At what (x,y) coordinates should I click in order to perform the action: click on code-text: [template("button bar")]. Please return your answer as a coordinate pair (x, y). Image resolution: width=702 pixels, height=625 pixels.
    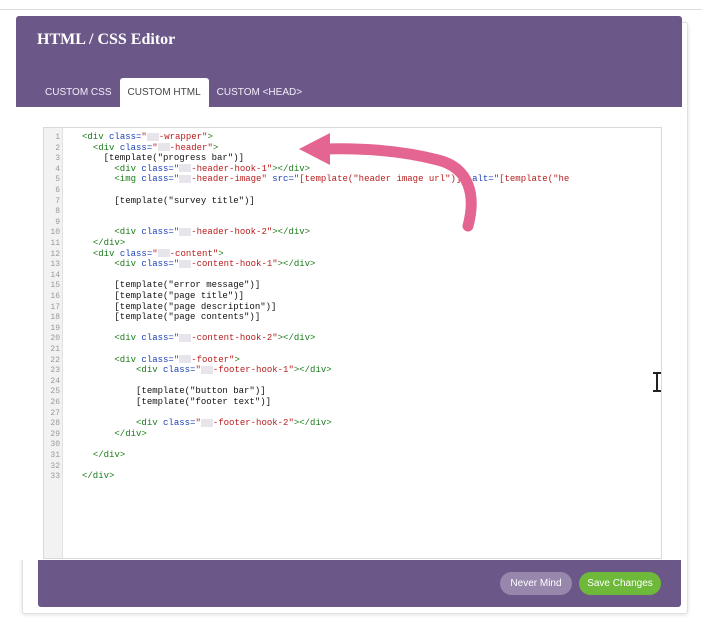
    Looking at the image, I should click on (174, 391).